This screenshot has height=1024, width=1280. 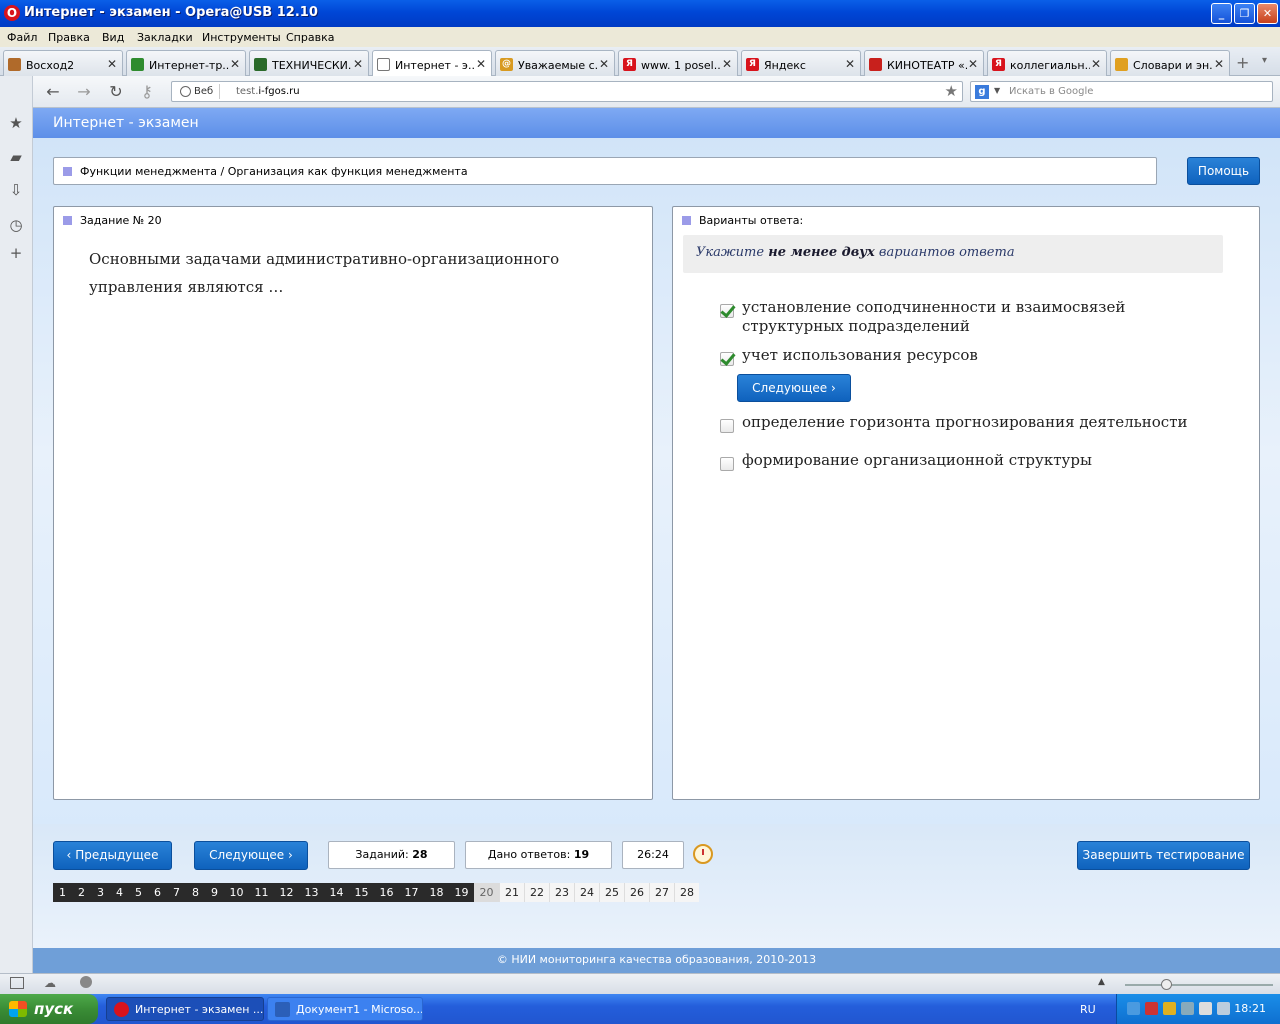 I want to click on usb-icon, so click(x=1223, y=1008).